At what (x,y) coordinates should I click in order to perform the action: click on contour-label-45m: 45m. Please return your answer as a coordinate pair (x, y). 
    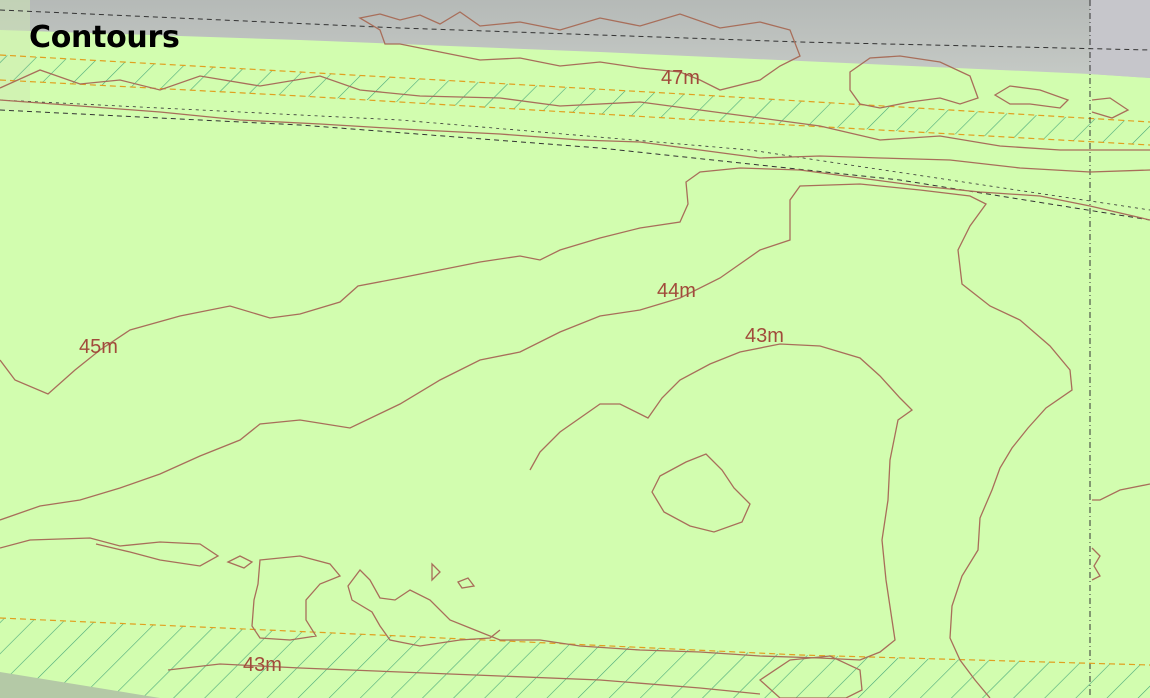
    Looking at the image, I should click on (98, 347).